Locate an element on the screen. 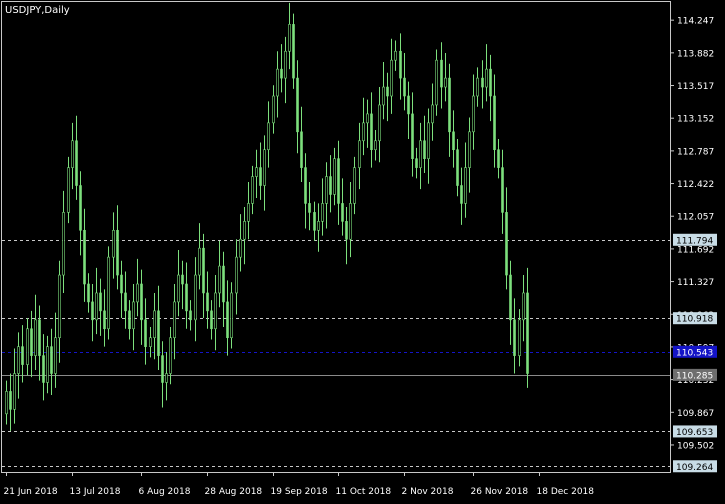 The image size is (725, 504). level-tag-label-4: 109.653 is located at coordinates (694, 433).